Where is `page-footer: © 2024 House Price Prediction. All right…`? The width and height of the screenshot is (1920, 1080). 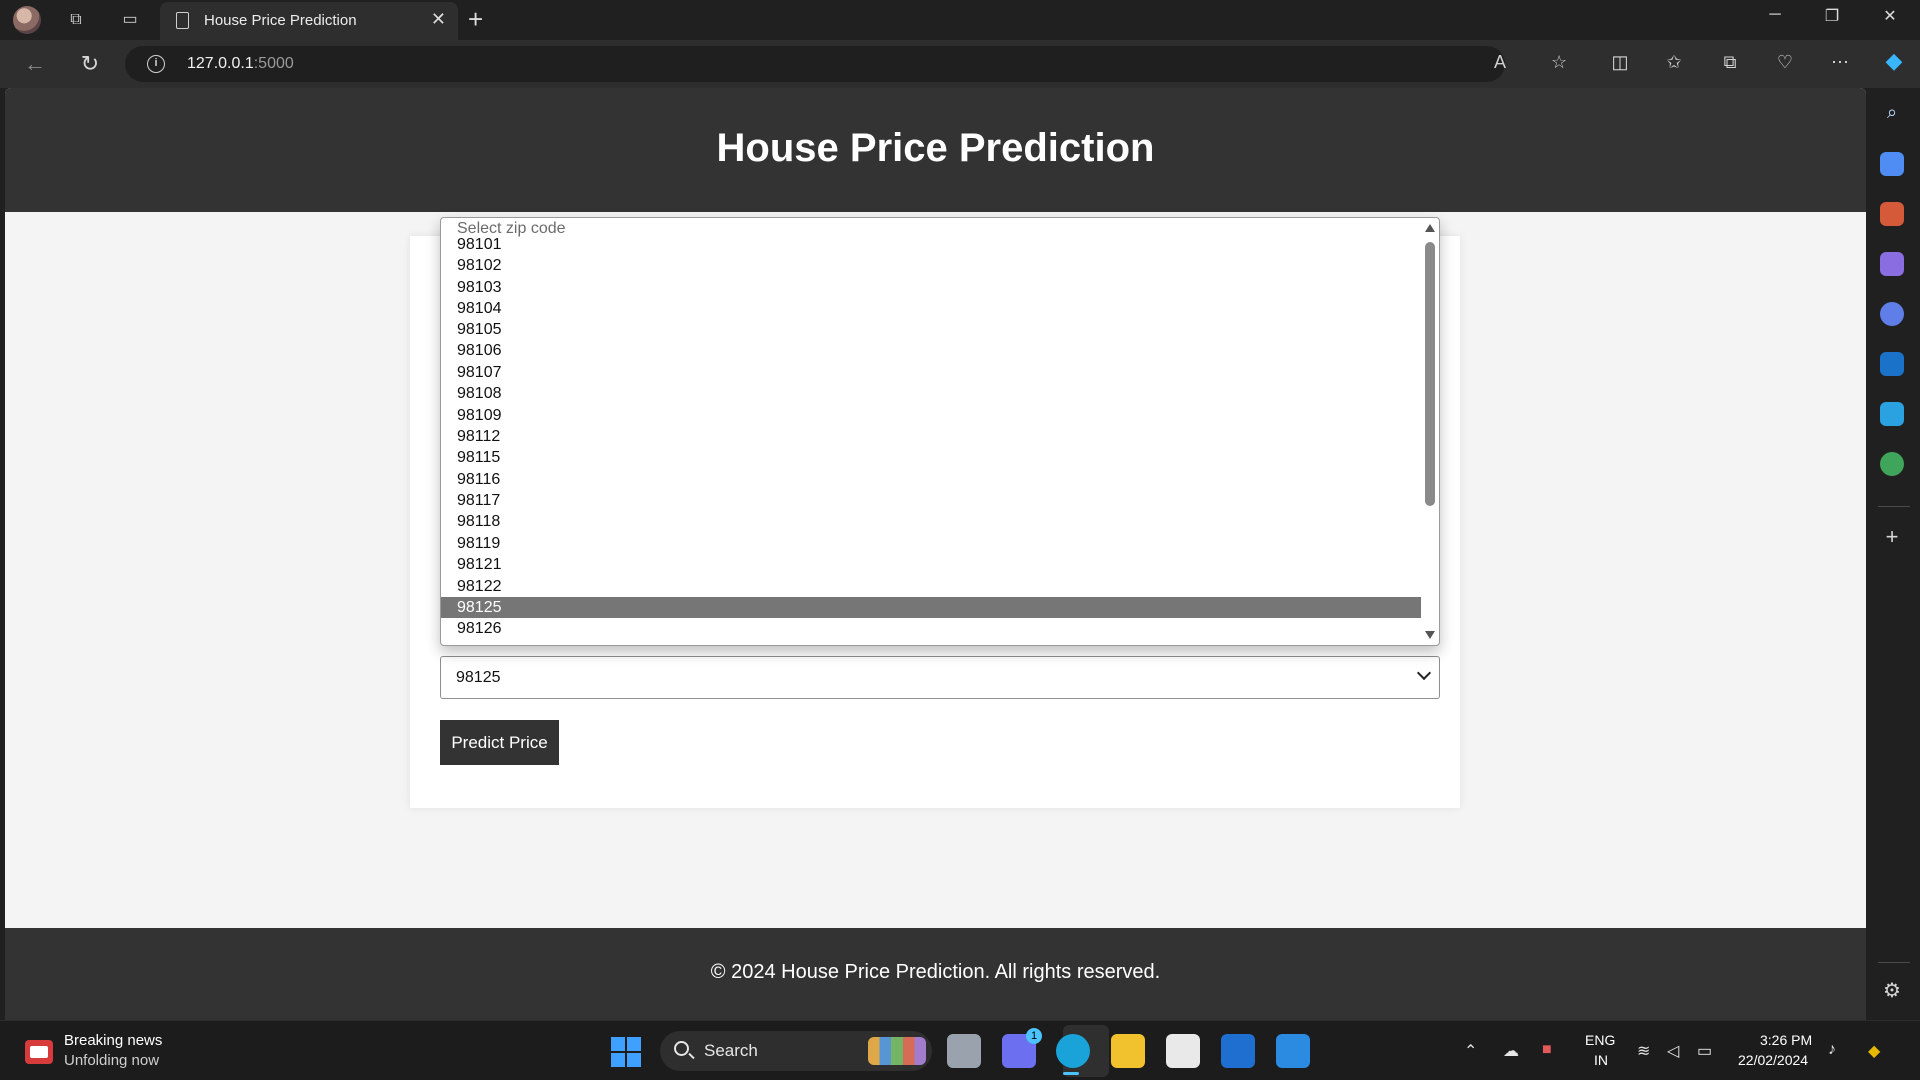 page-footer: © 2024 House Price Prediction. All right… is located at coordinates (935, 974).